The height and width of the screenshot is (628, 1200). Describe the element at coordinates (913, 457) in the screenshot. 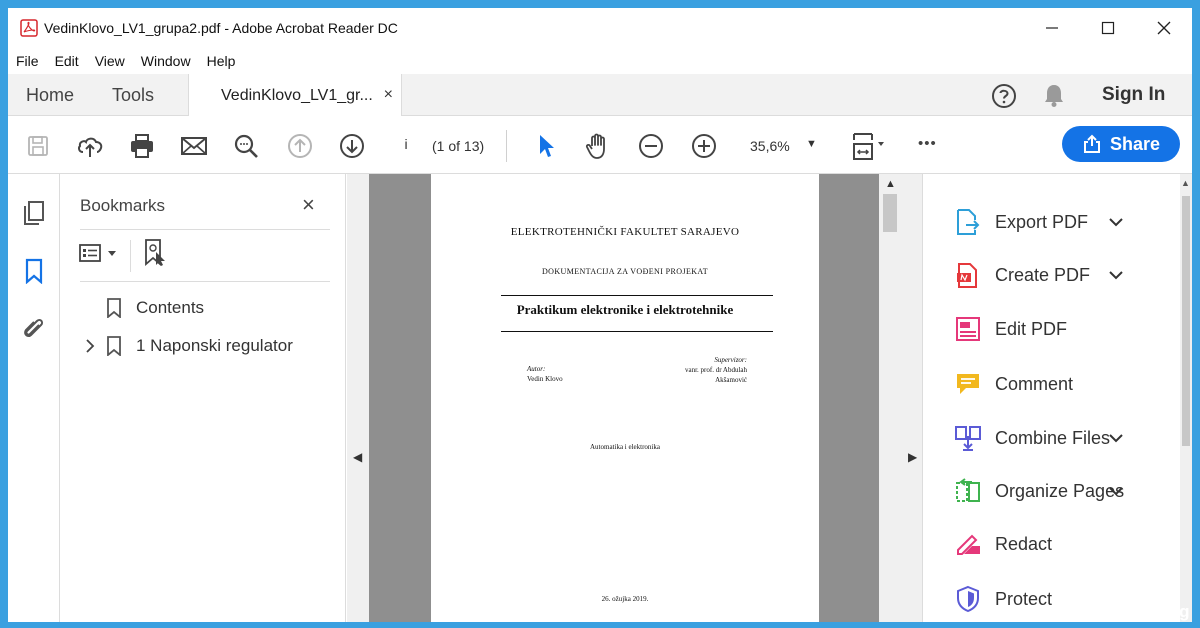

I see `triangle-right-icon: ▶` at that location.